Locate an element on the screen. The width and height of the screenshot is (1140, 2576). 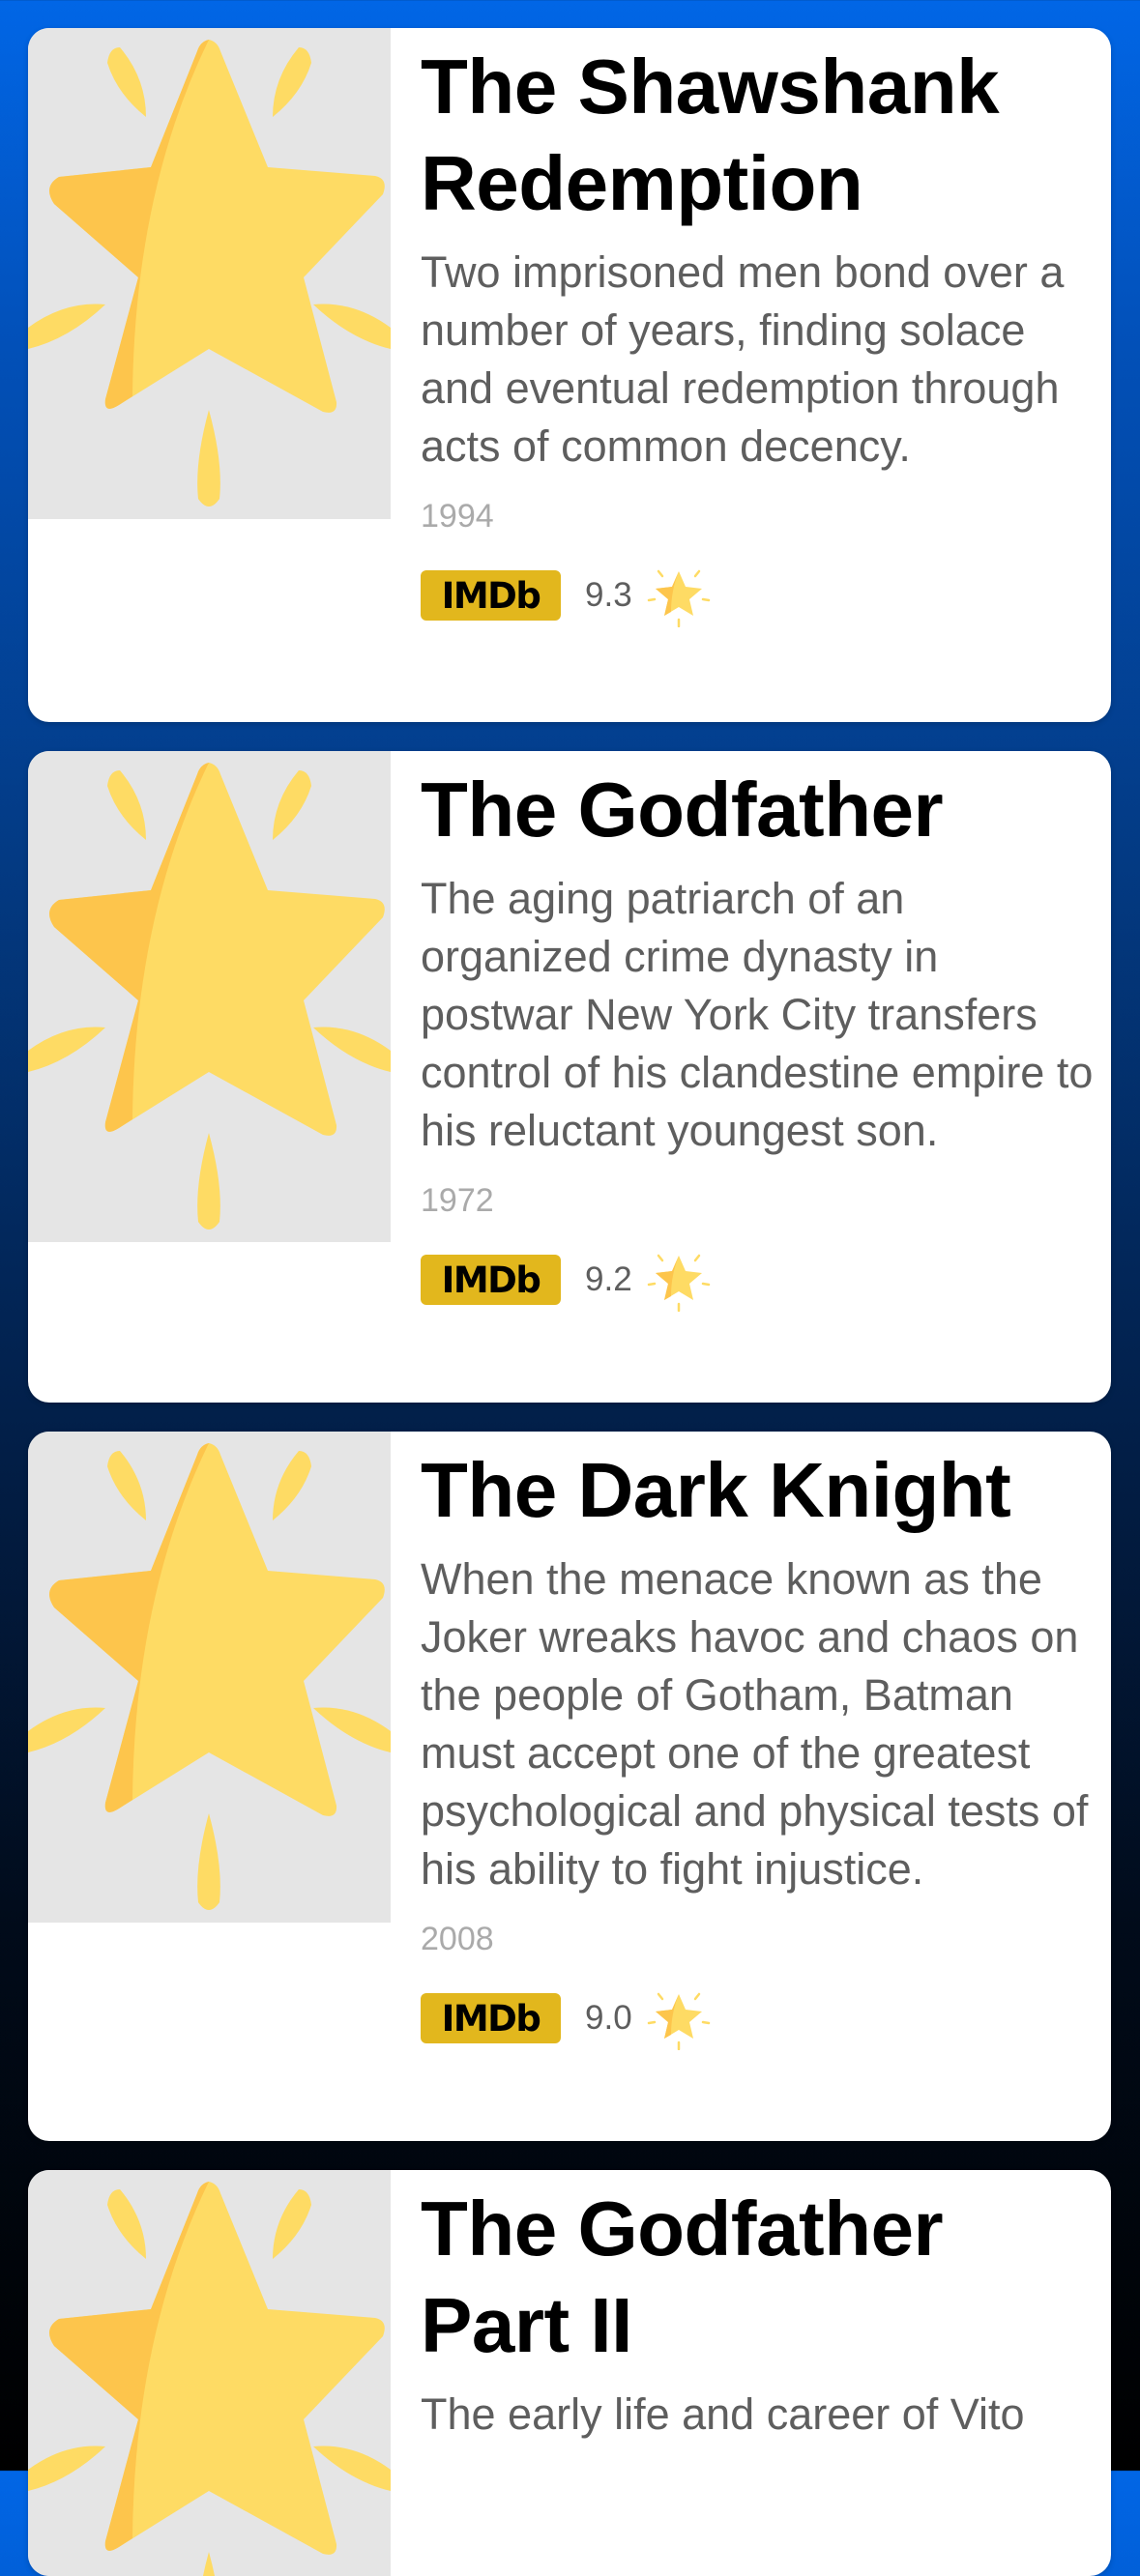
movie-title: The Dark Knight is located at coordinates (716, 1490).